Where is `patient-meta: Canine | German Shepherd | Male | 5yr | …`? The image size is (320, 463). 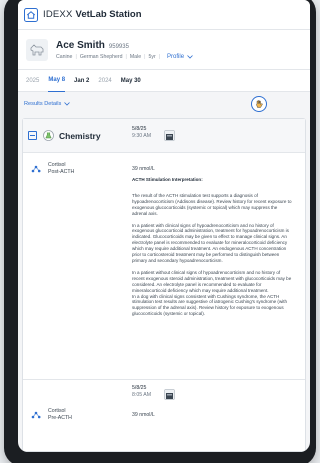 patient-meta: Canine | German Shepherd | Male | 5yr | … is located at coordinates (124, 57).